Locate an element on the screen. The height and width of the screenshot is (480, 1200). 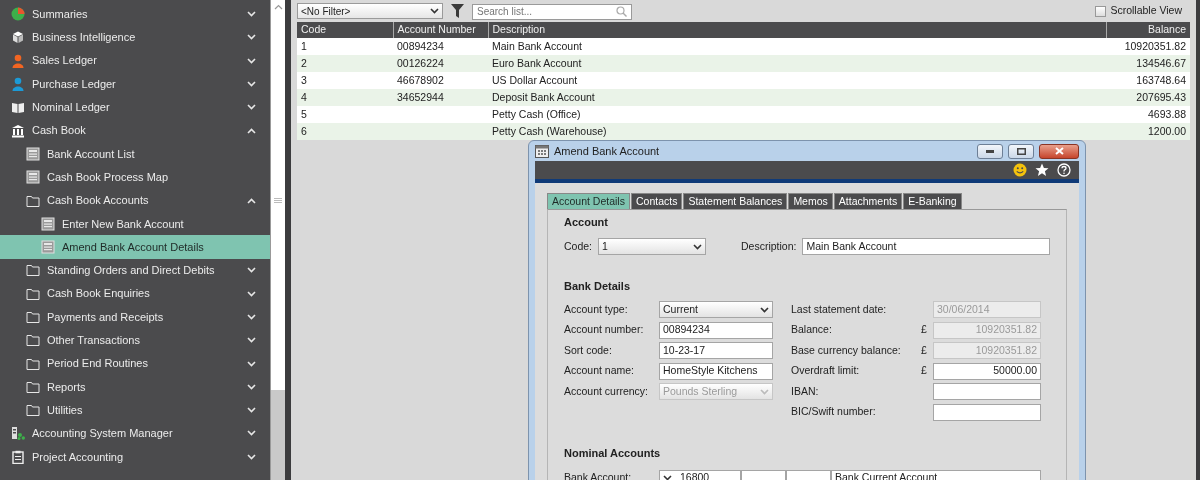
sidebar-item: Payments and Receipts is located at coordinates (135, 317).